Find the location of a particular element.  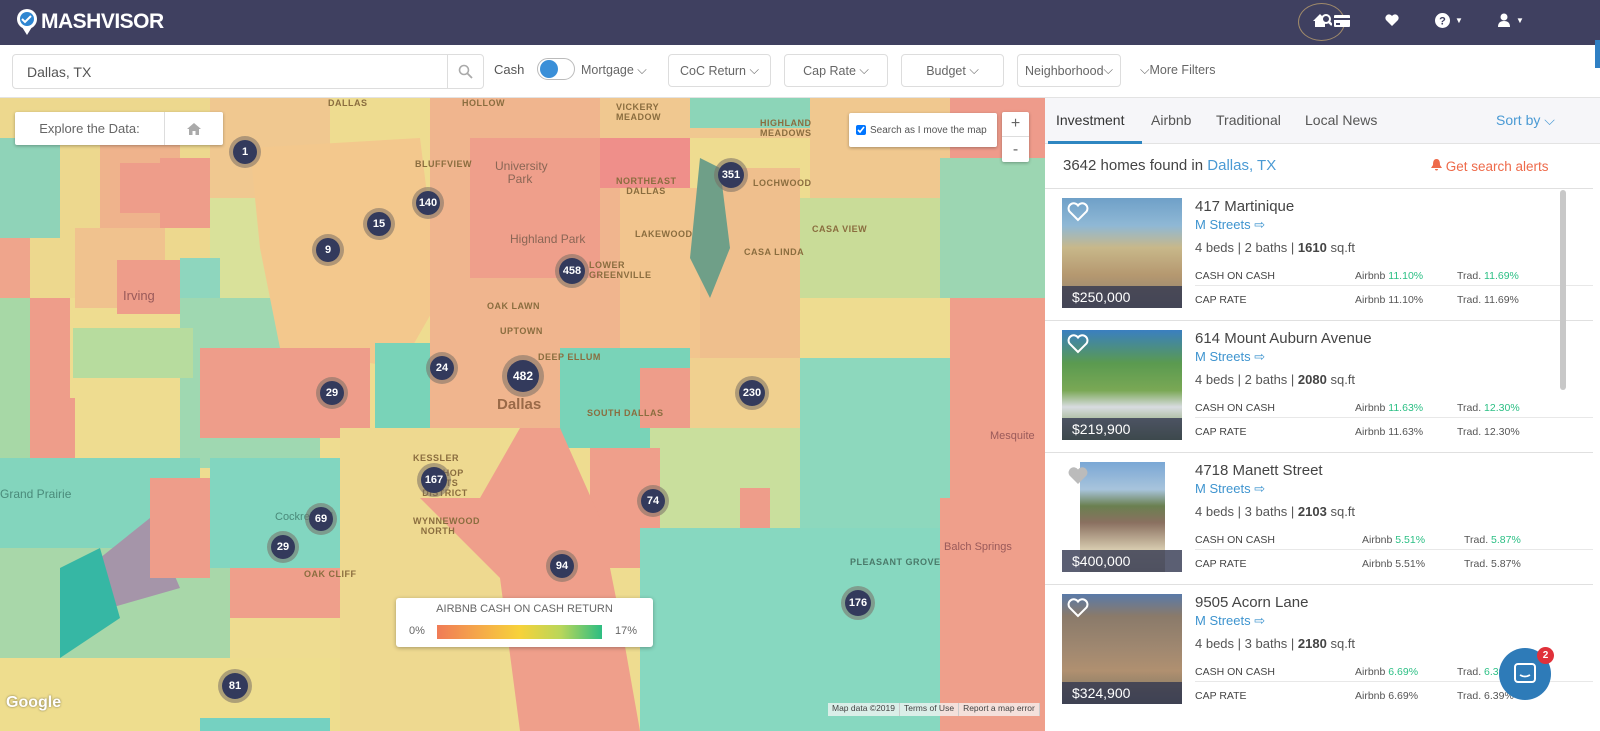

cluster-count: 351 is located at coordinates (731, 175).